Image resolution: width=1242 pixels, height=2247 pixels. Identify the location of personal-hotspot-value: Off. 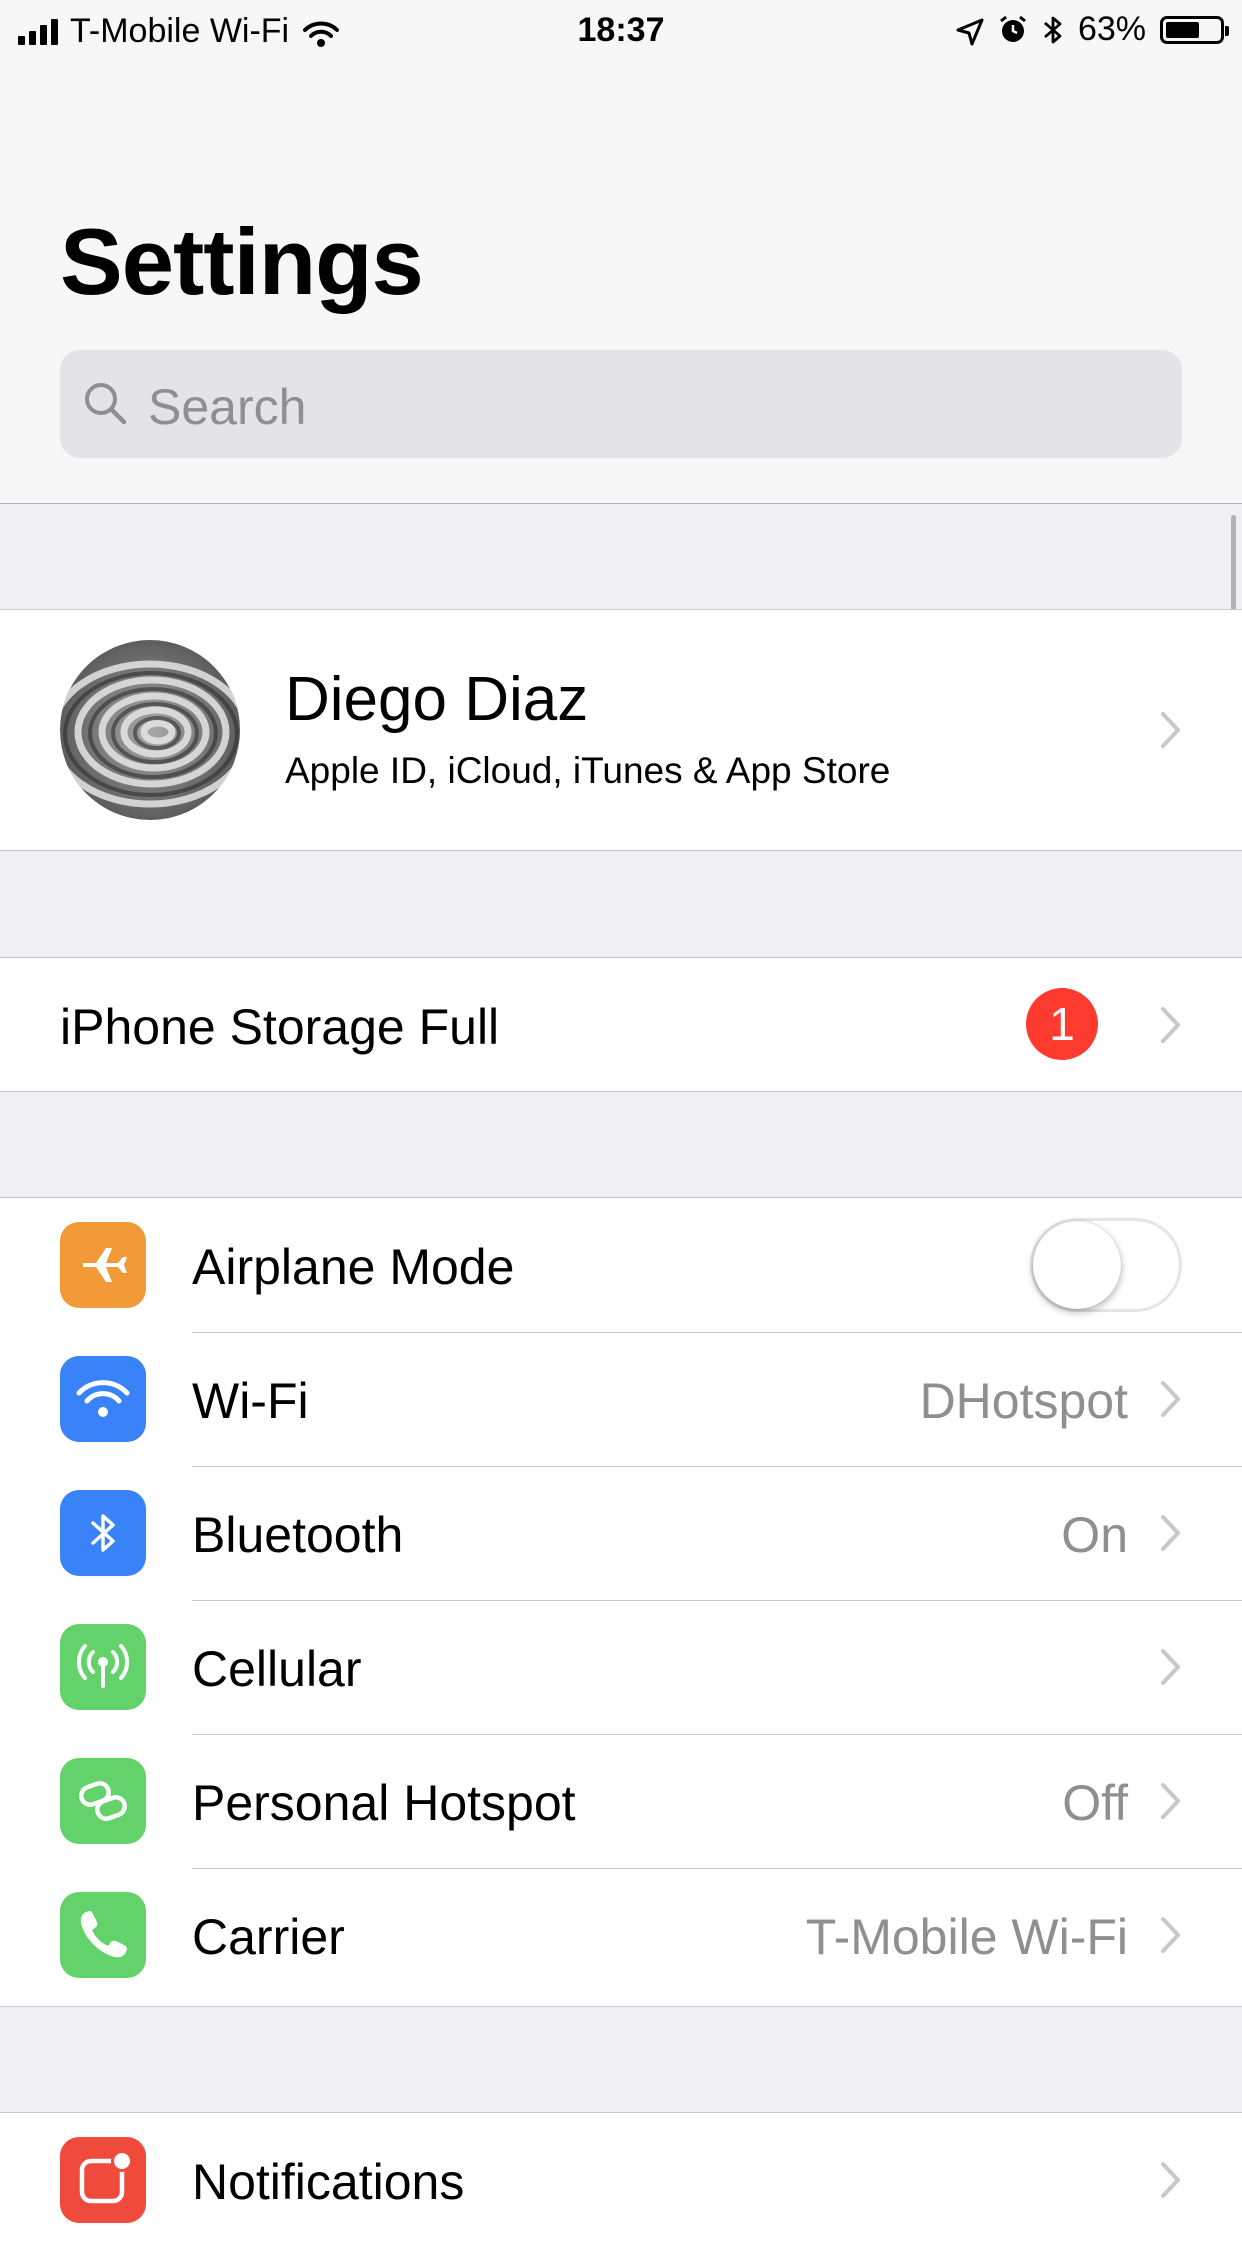
(1095, 1803).